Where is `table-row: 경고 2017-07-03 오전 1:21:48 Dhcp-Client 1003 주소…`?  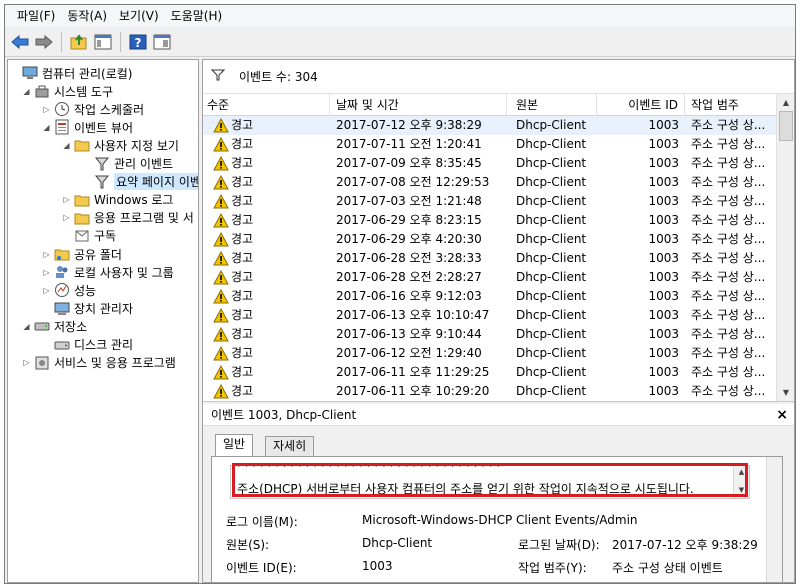
table-row: 경고 2017-07-03 오전 1:21:48 Dhcp-Client 1003 주소… is located at coordinates (489, 201).